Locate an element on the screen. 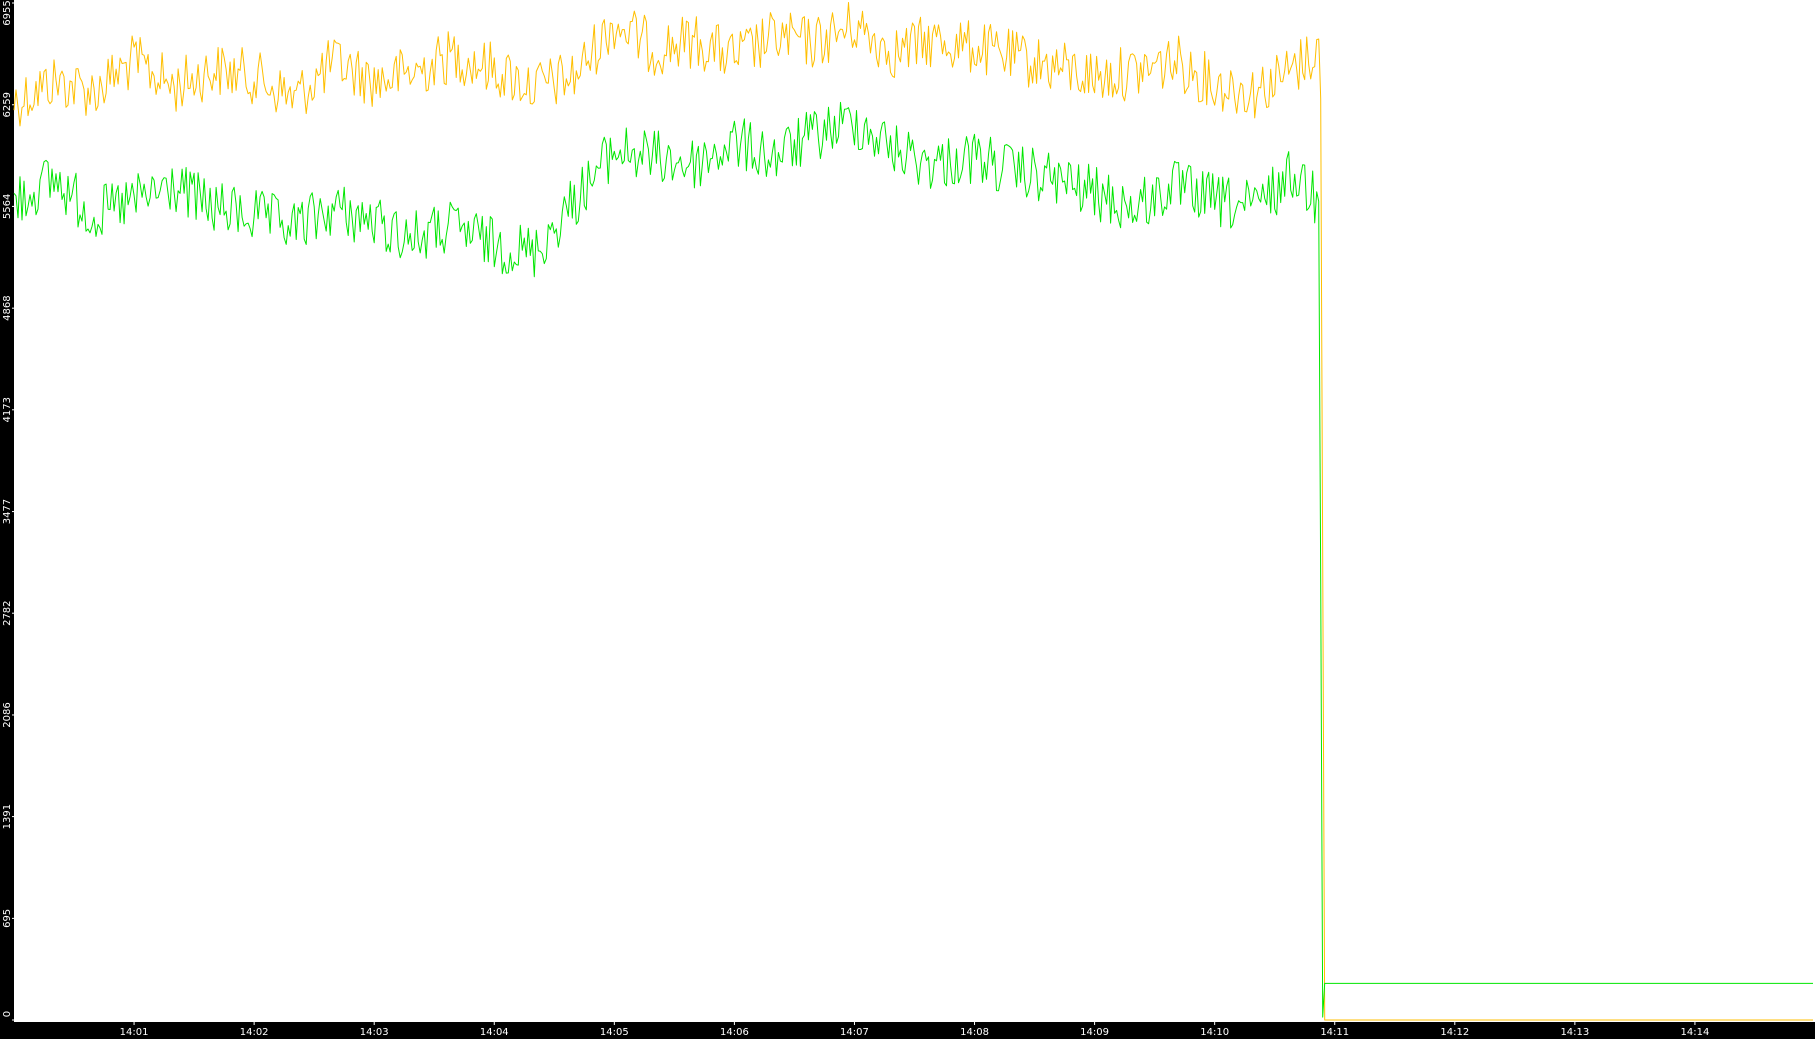 Image resolution: width=1815 pixels, height=1039 pixels. x-tick-label: 14:07 is located at coordinates (854, 1032).